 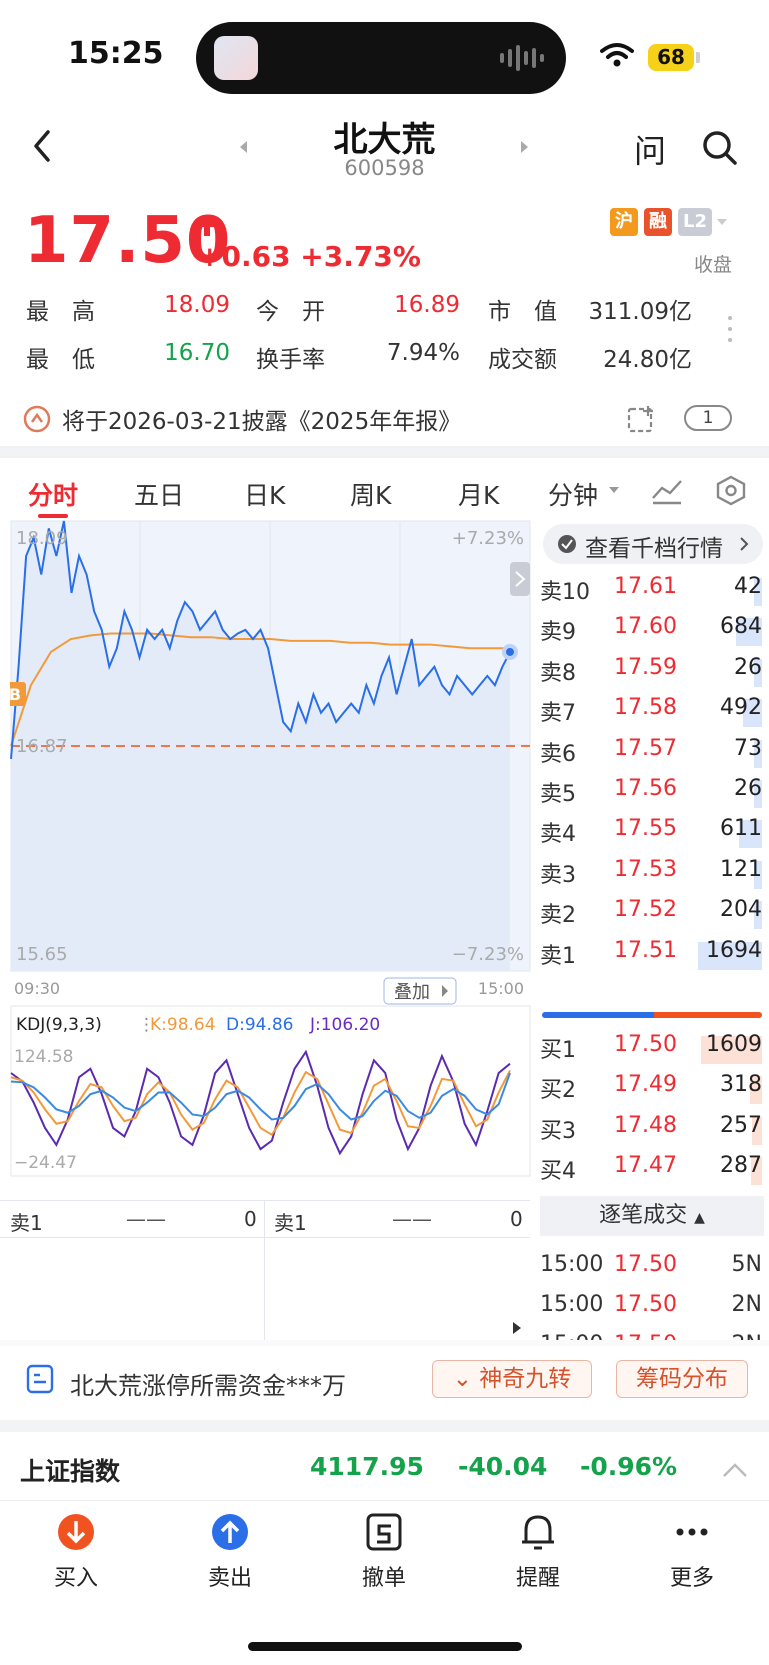 What do you see at coordinates (525, 147) in the screenshot?
I see `next-stock-icon` at bounding box center [525, 147].